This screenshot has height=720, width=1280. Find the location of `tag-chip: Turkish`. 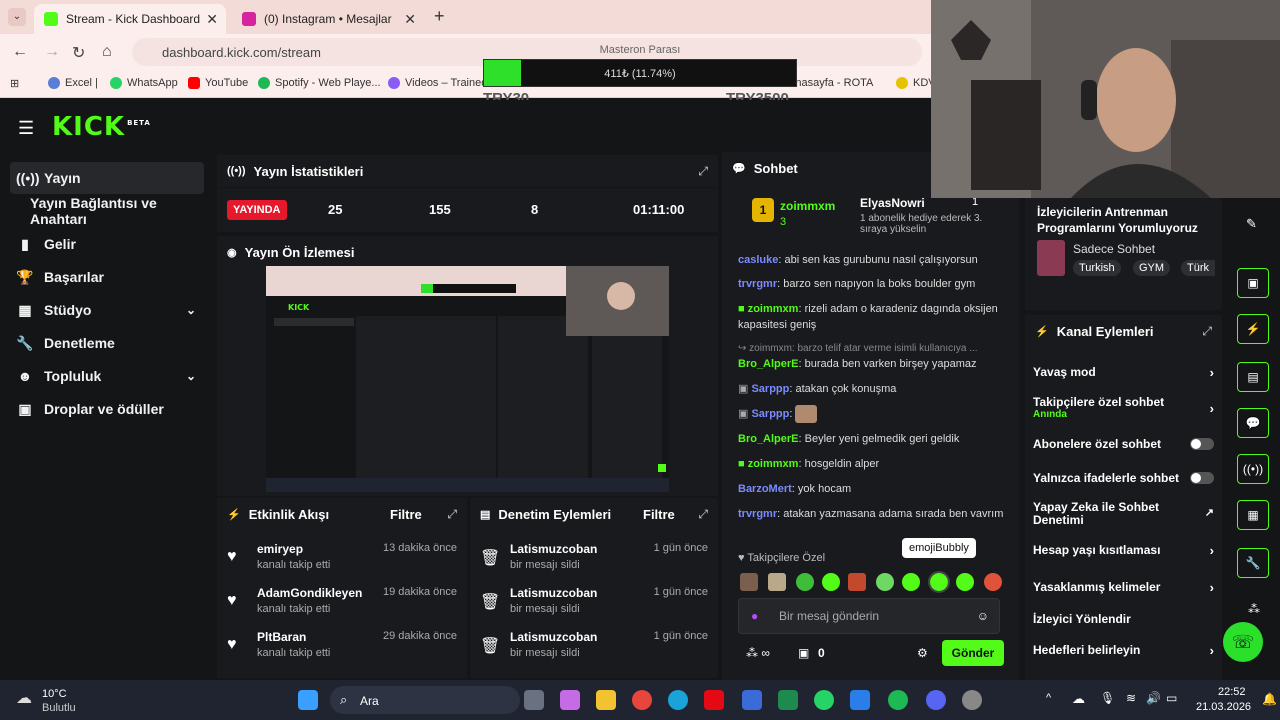

tag-chip: Turkish is located at coordinates (1097, 268).